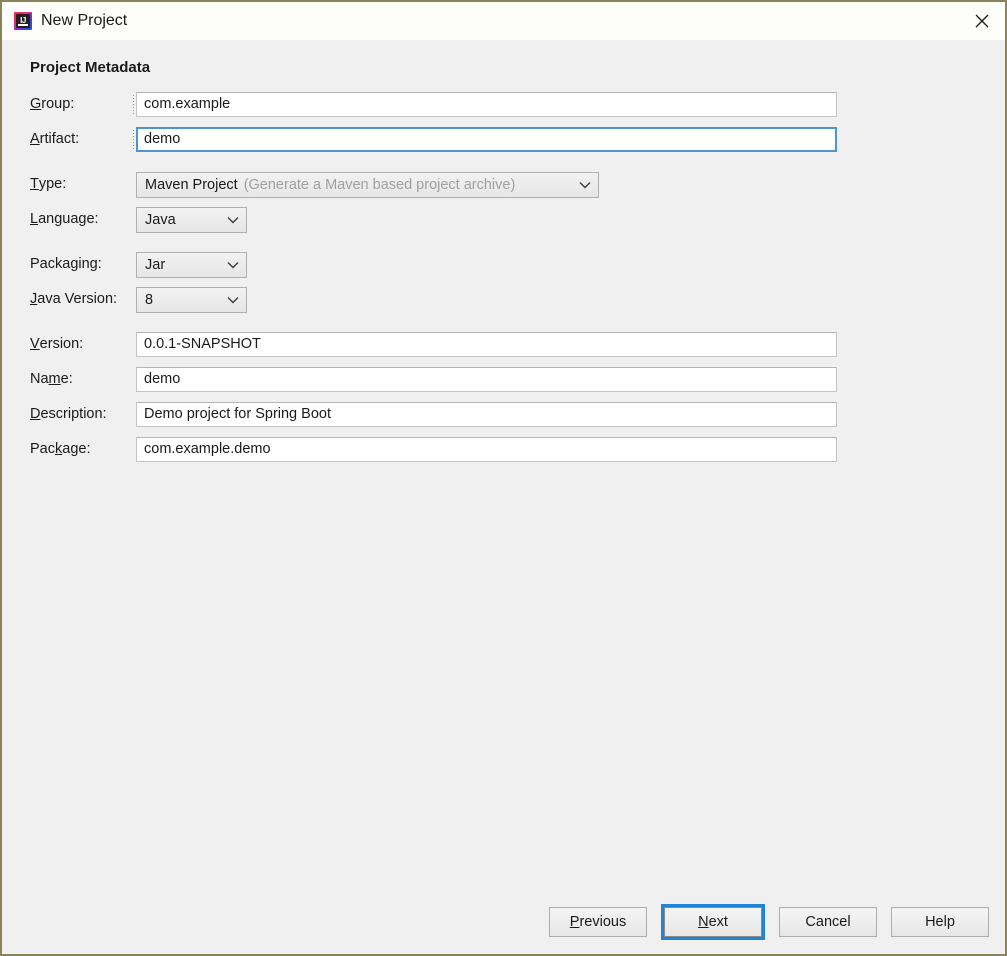 Image resolution: width=1007 pixels, height=956 pixels. What do you see at coordinates (486, 449) in the screenshot?
I see `package-input` at bounding box center [486, 449].